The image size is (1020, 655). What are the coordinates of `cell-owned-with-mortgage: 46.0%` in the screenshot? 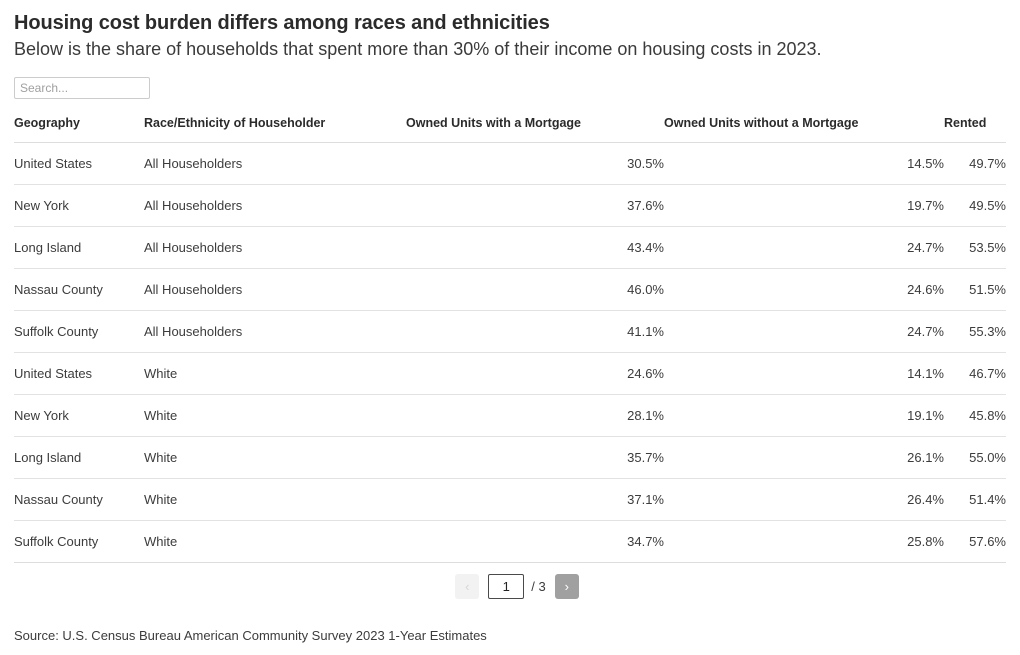 It's located at (535, 289).